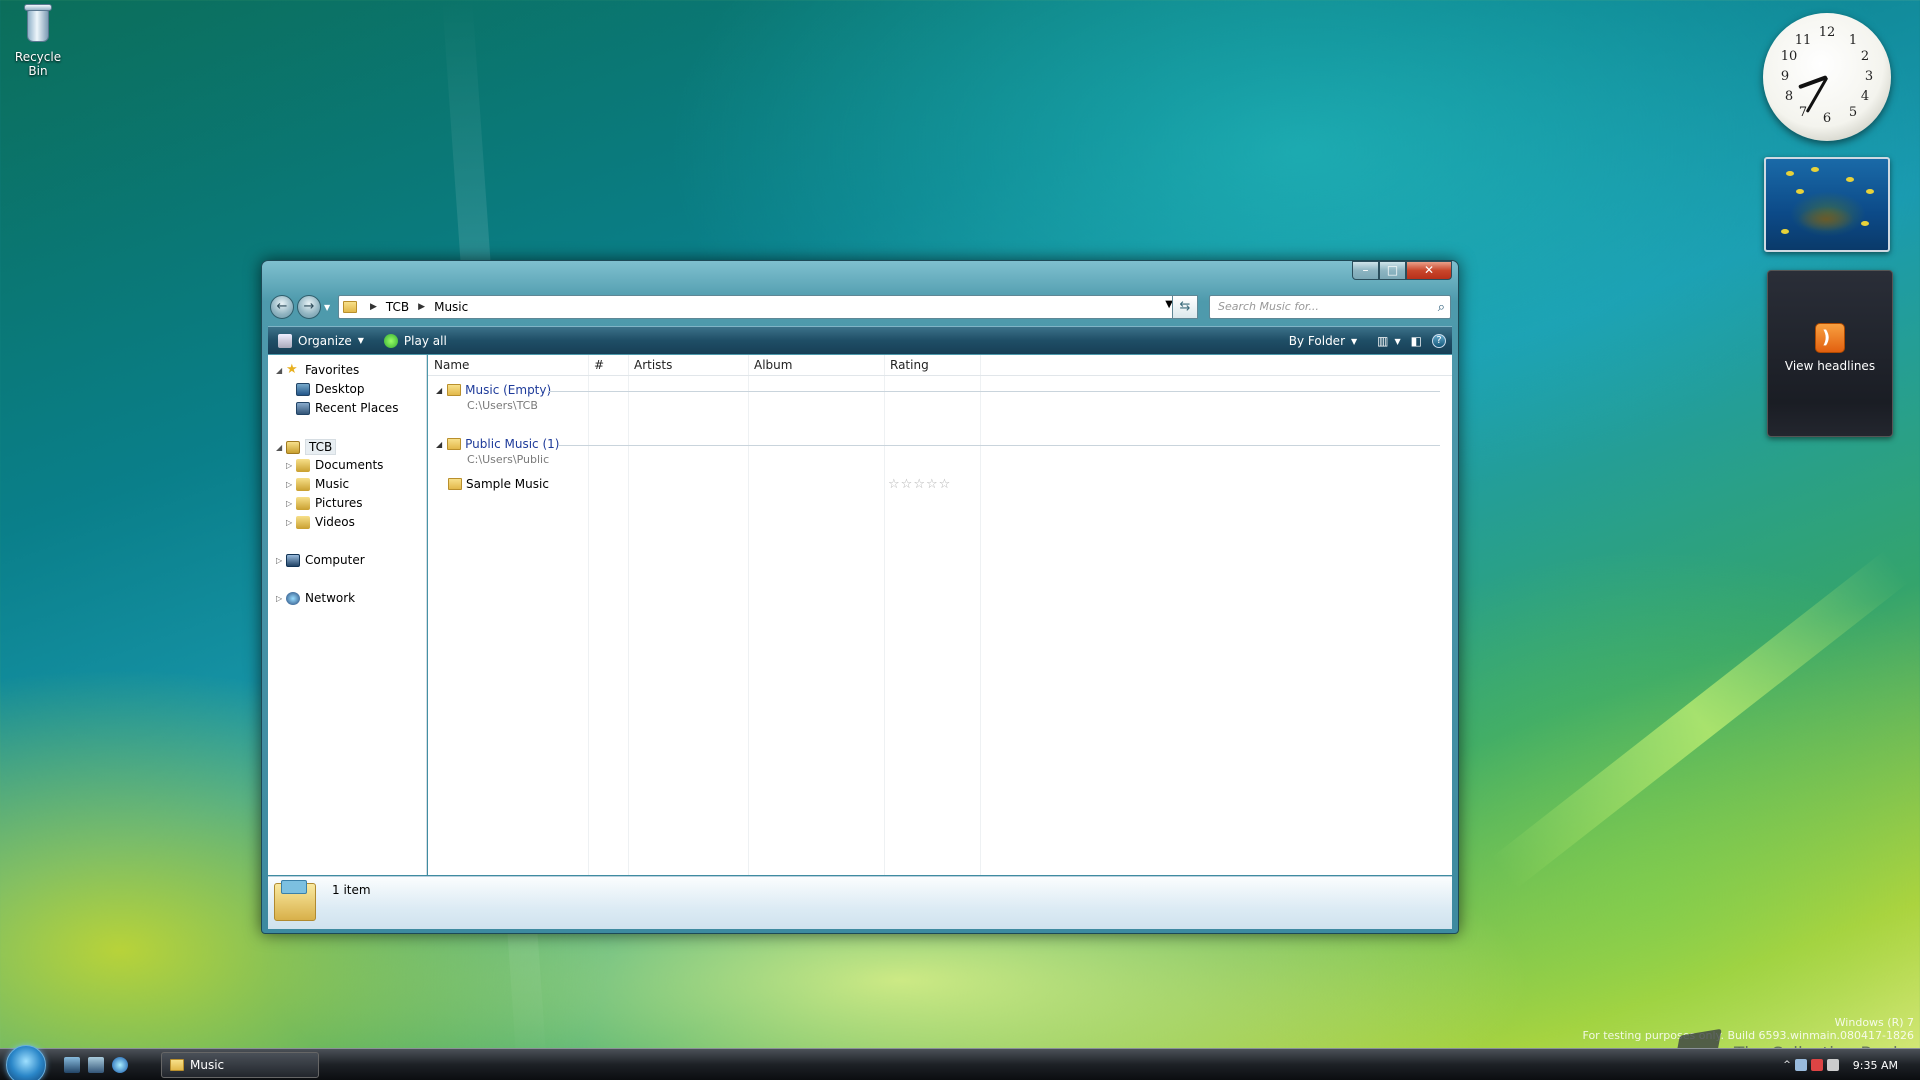 The width and height of the screenshot is (1920, 1080). I want to click on nav-item-pictures: ▷ Pictures, so click(324, 503).